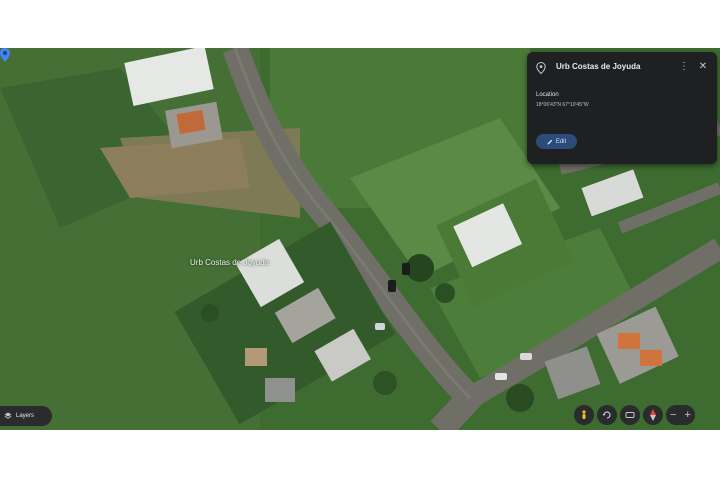  Describe the element at coordinates (8, 415) in the screenshot. I see `layers-icon` at that location.